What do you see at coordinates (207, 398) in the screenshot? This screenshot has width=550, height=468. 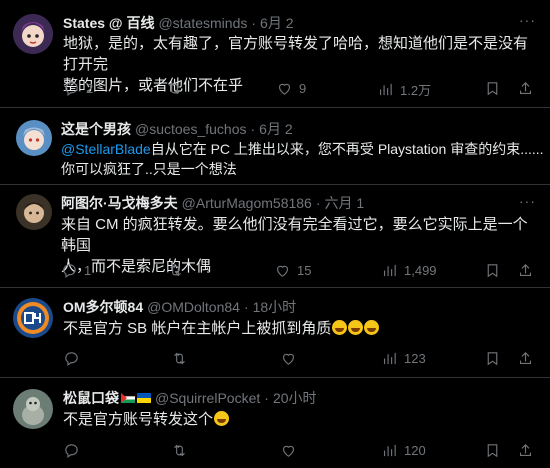 I see `user-handle: @SquirrelPocket` at bounding box center [207, 398].